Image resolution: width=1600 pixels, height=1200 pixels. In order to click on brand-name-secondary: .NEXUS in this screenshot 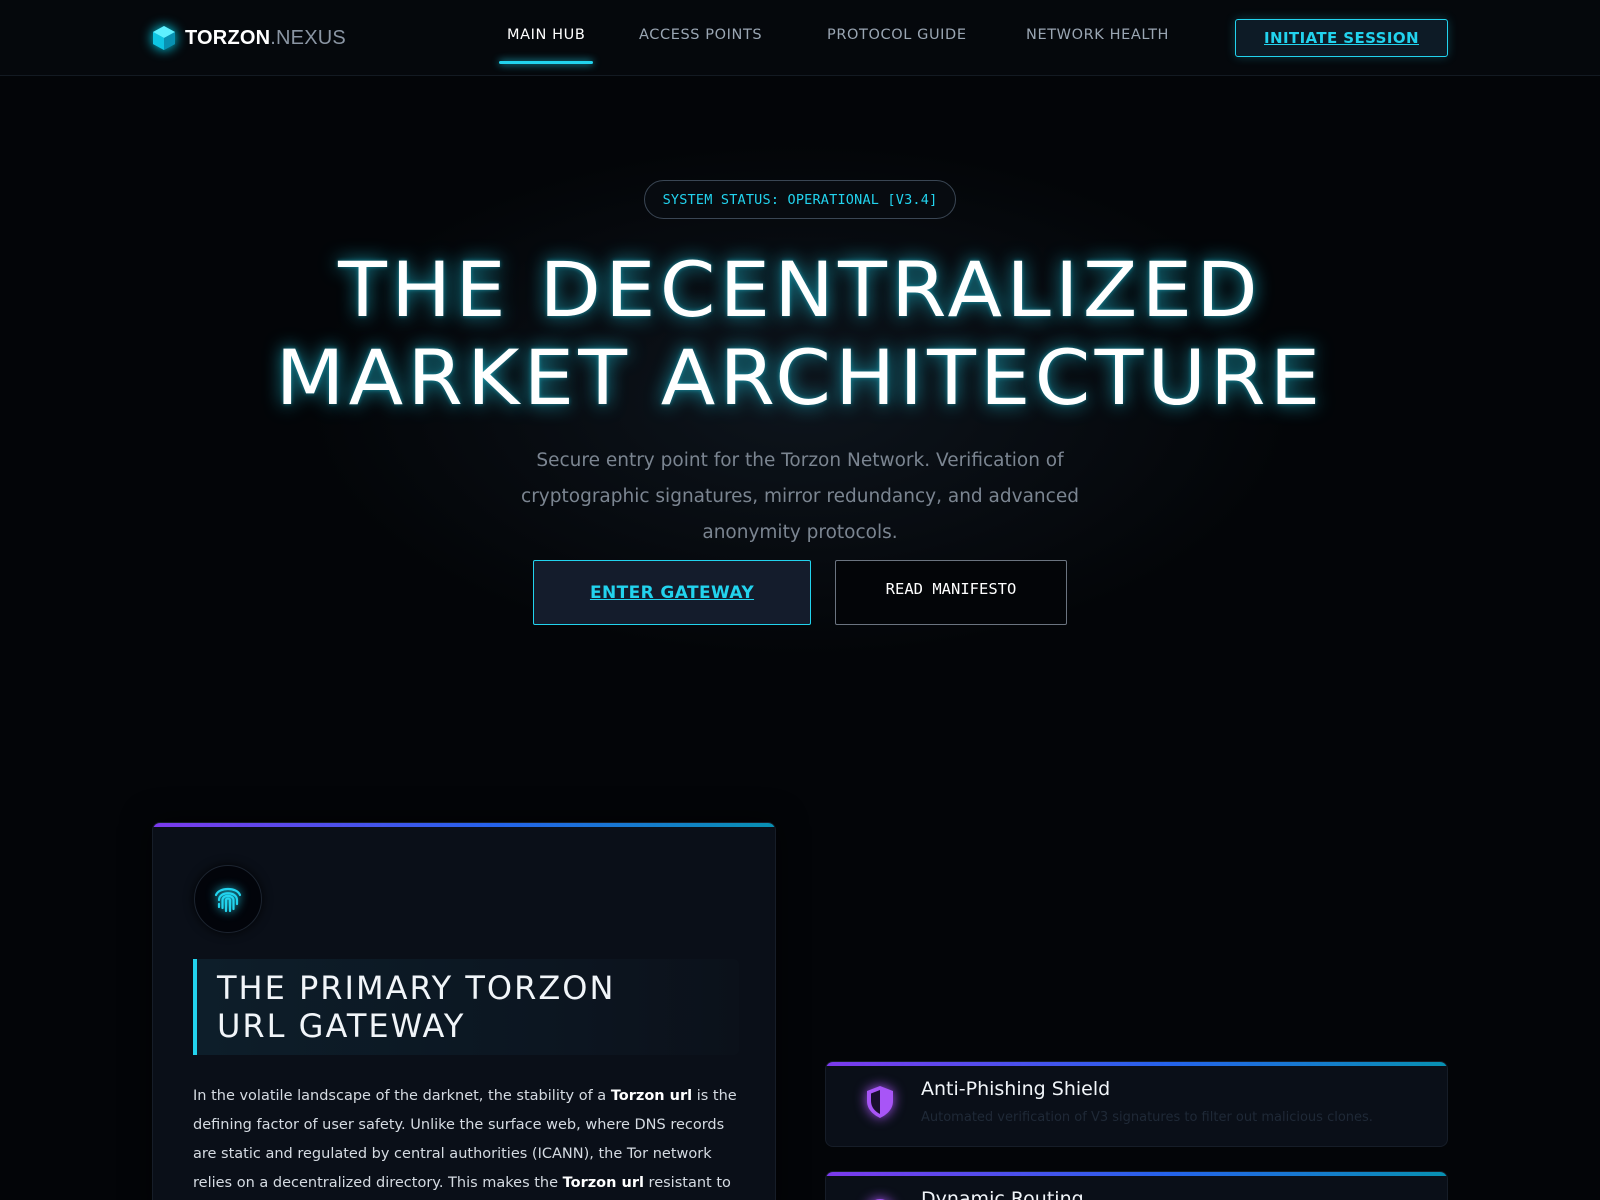, I will do `click(308, 37)`.